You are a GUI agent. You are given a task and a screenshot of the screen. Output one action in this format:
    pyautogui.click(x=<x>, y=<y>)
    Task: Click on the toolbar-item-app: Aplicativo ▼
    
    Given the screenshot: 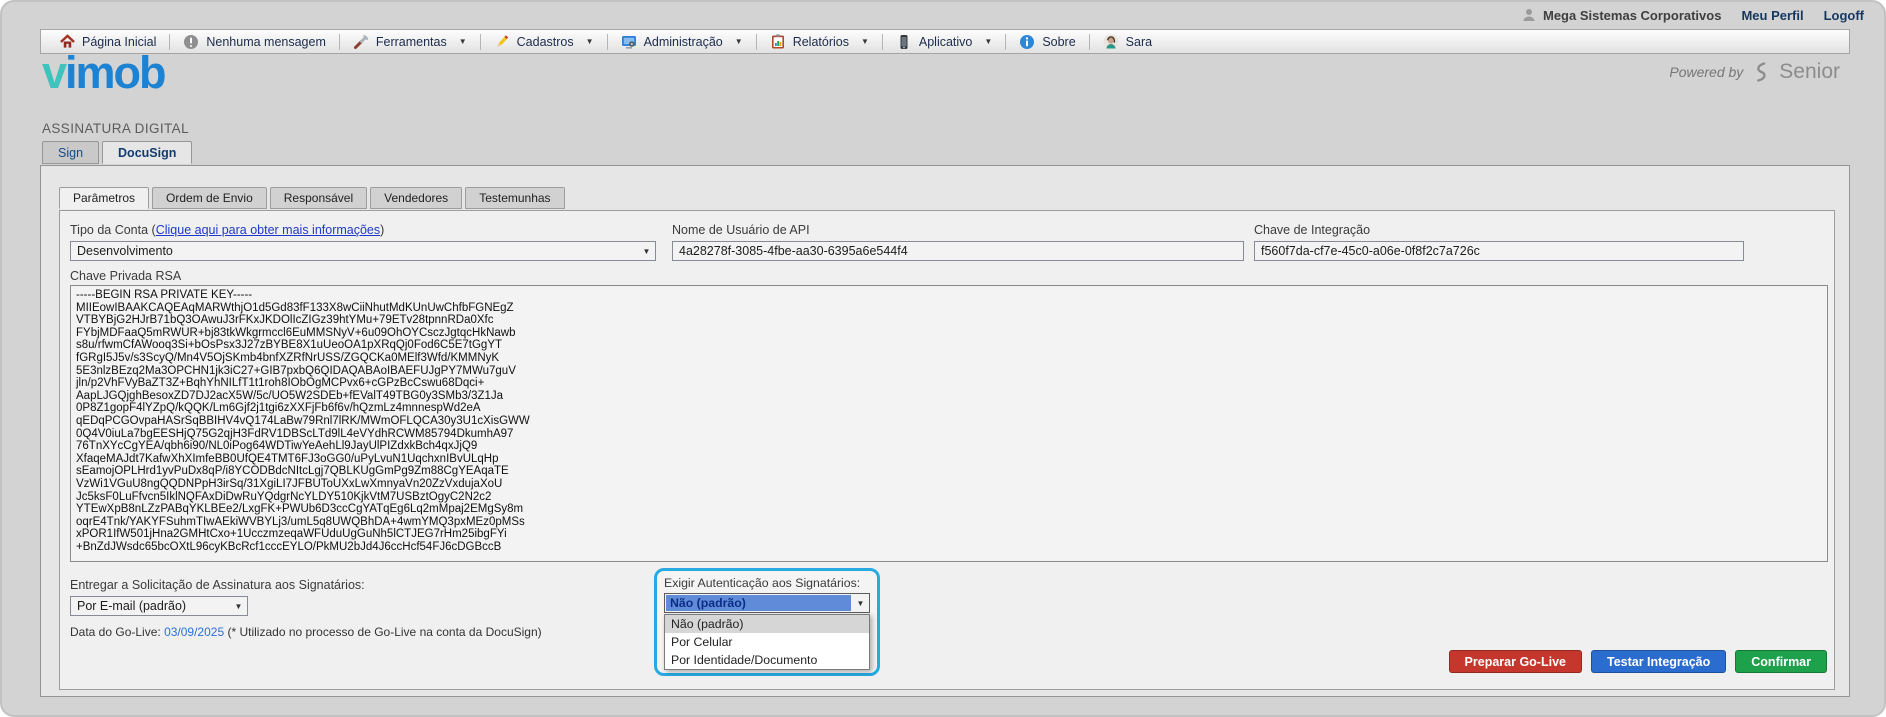 What is the action you would take?
    pyautogui.click(x=944, y=41)
    